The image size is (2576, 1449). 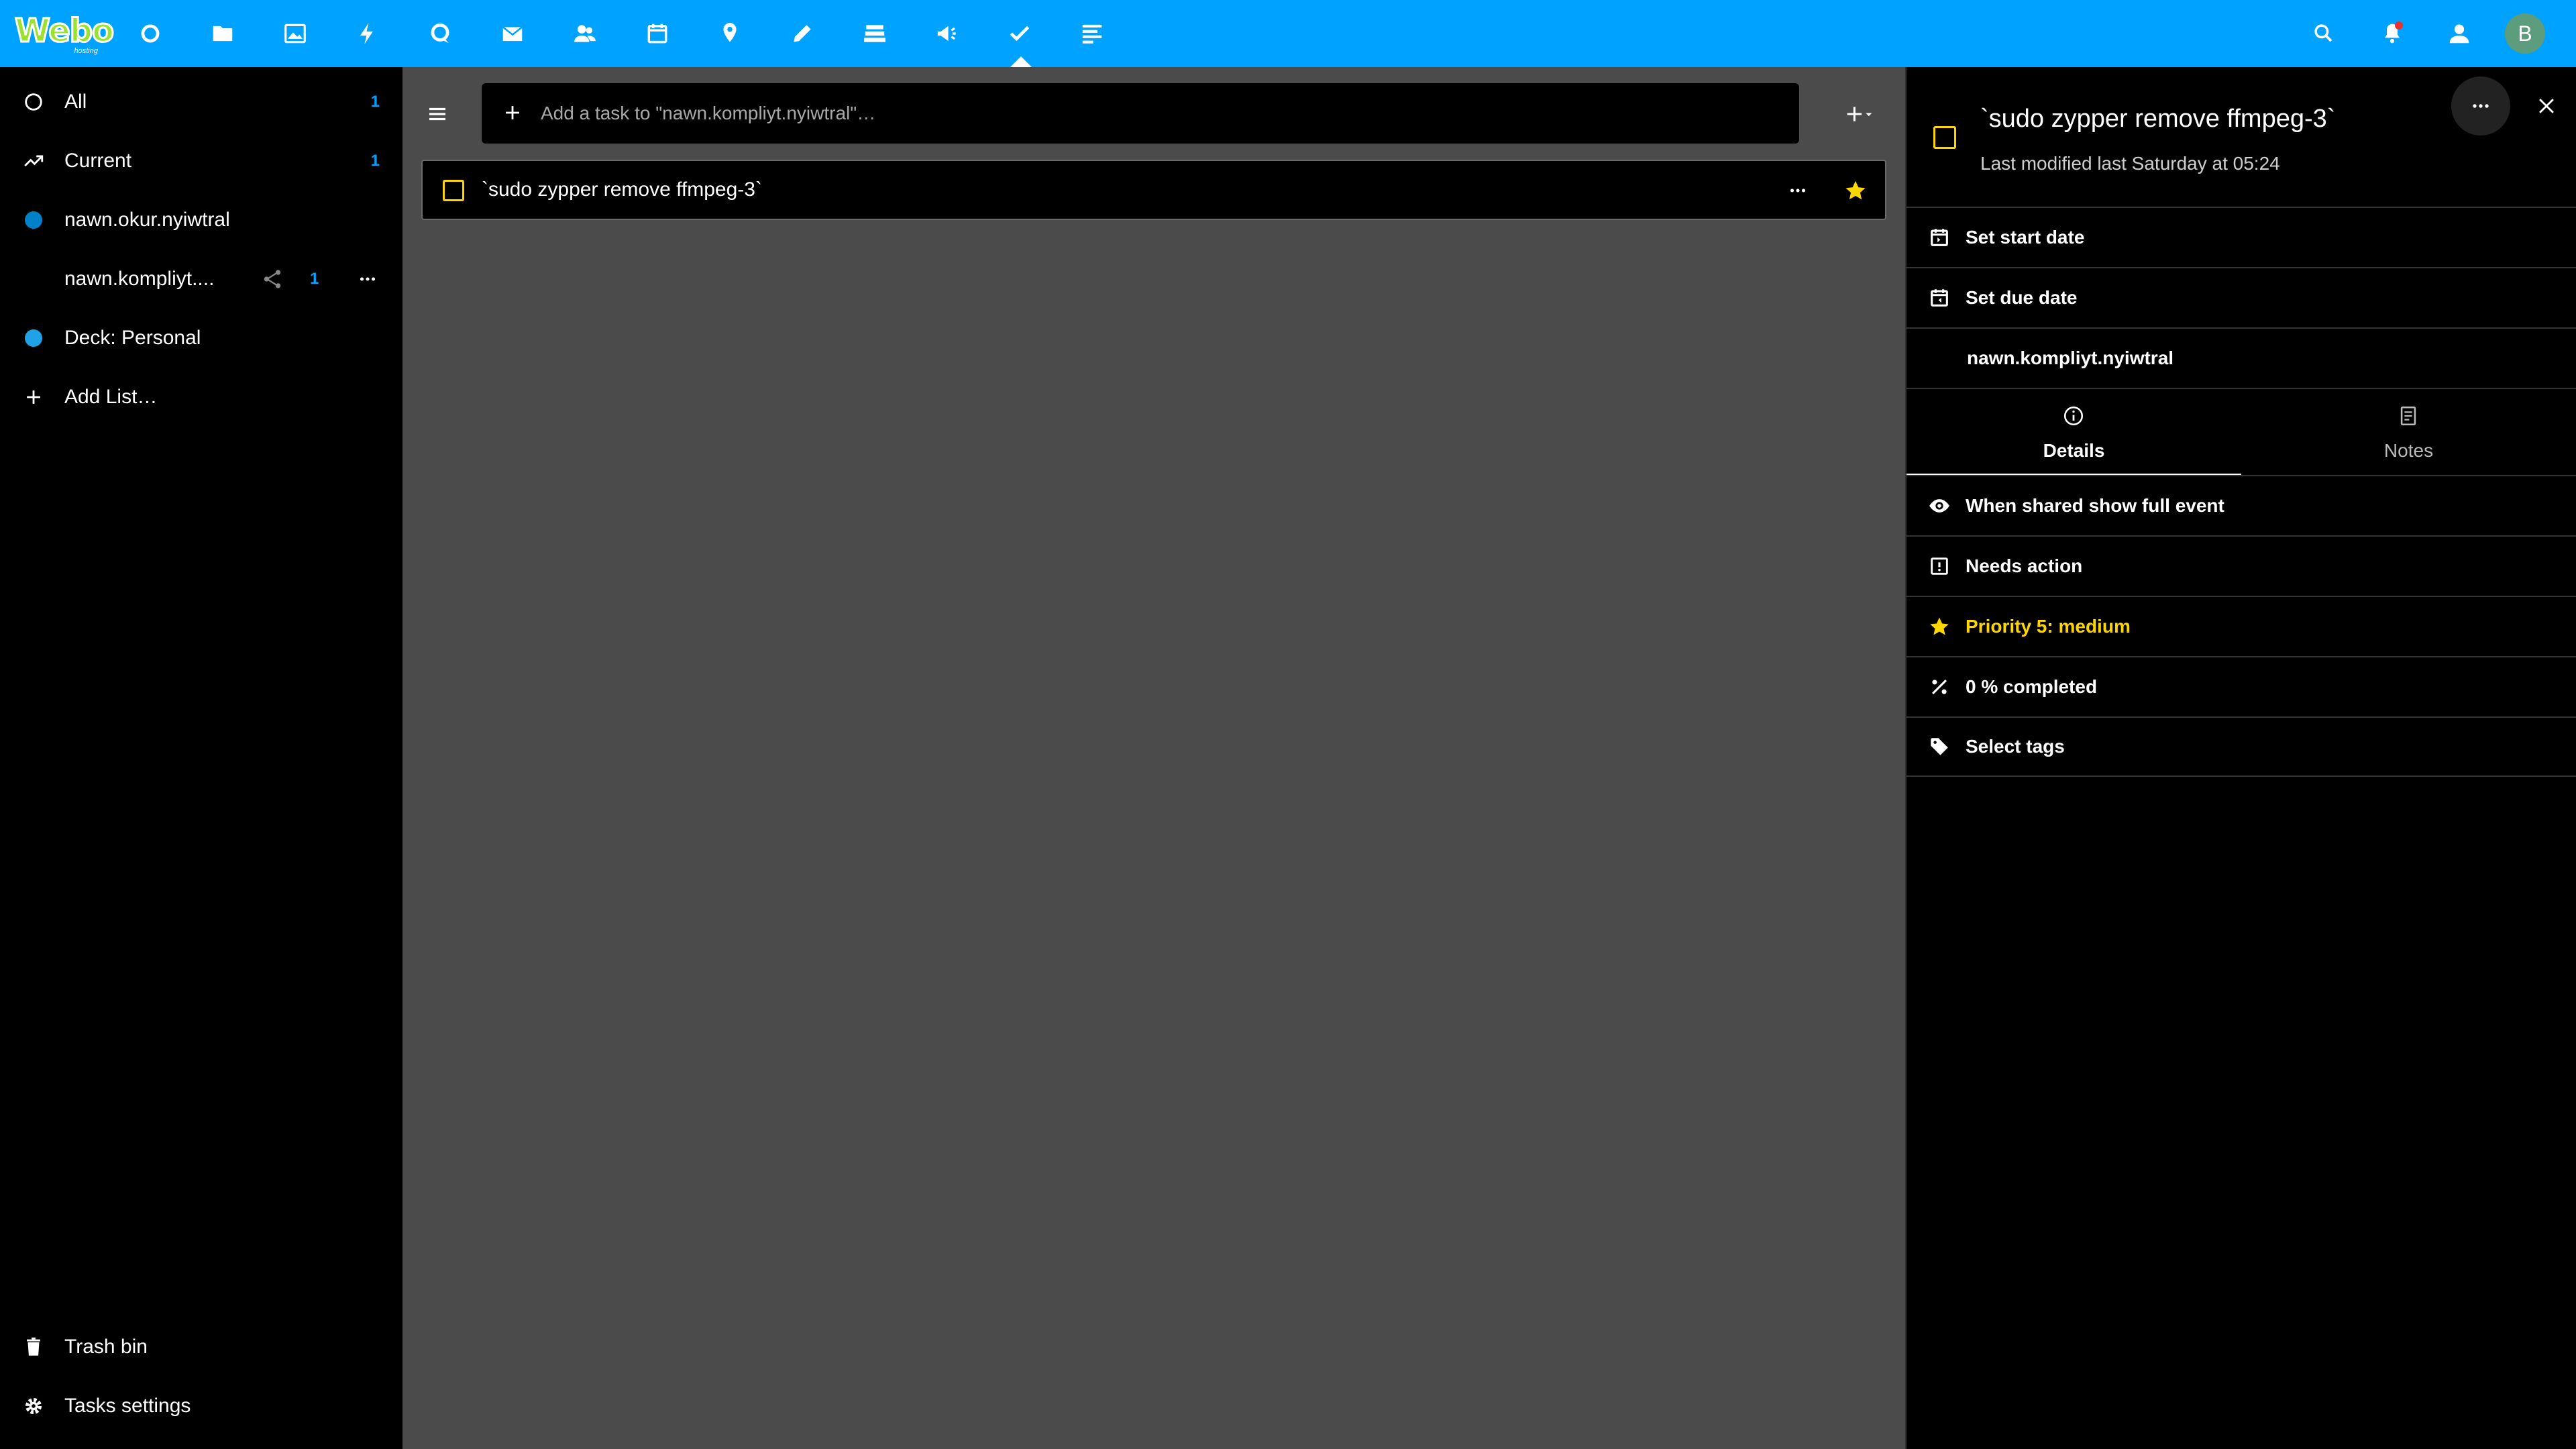 What do you see at coordinates (1939, 237) in the screenshot?
I see `calendar-start-icon` at bounding box center [1939, 237].